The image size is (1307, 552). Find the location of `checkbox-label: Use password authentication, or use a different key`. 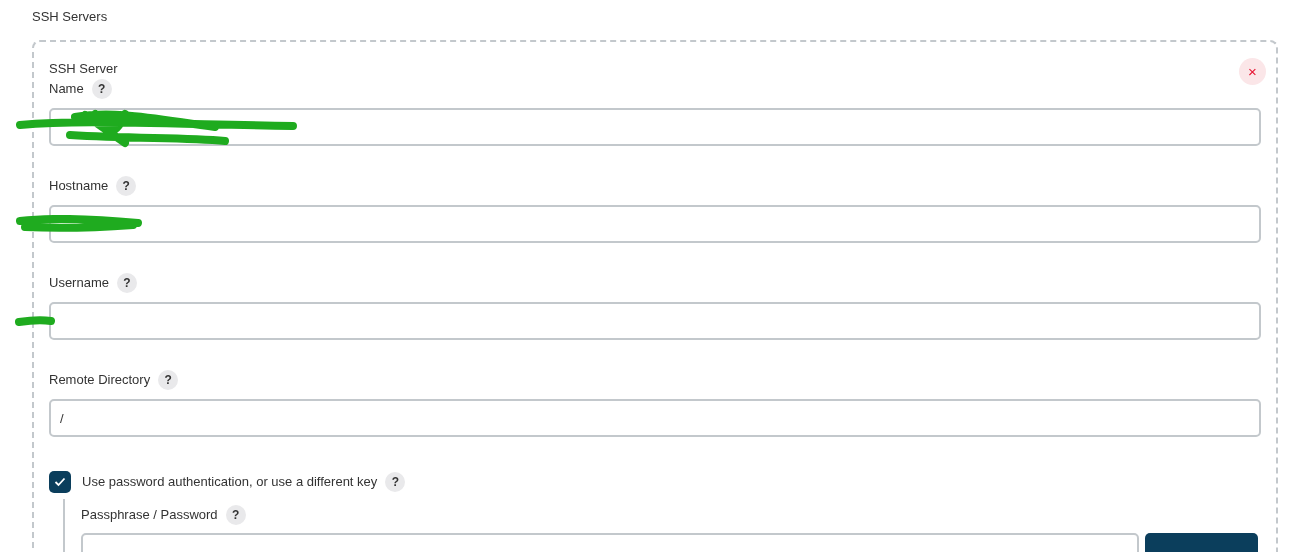

checkbox-label: Use password authentication, or use a different key is located at coordinates (230, 482).